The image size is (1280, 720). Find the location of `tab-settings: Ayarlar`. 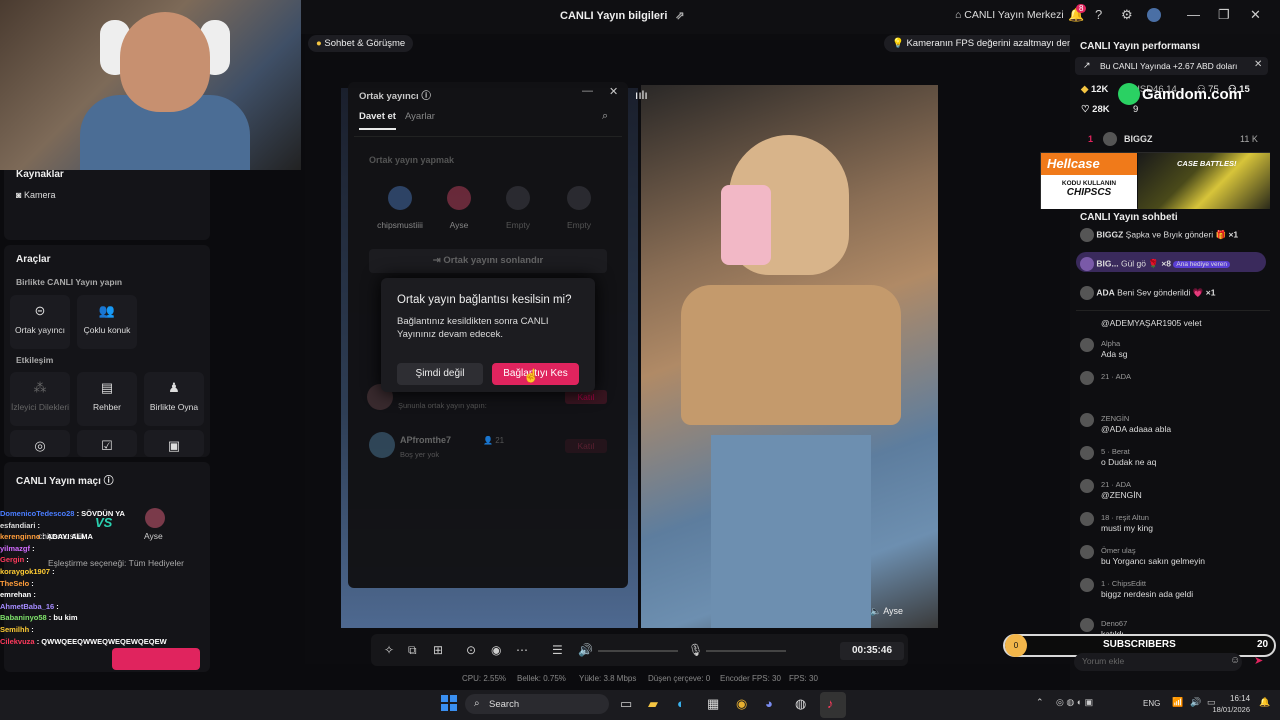

tab-settings: Ayarlar is located at coordinates (420, 116).